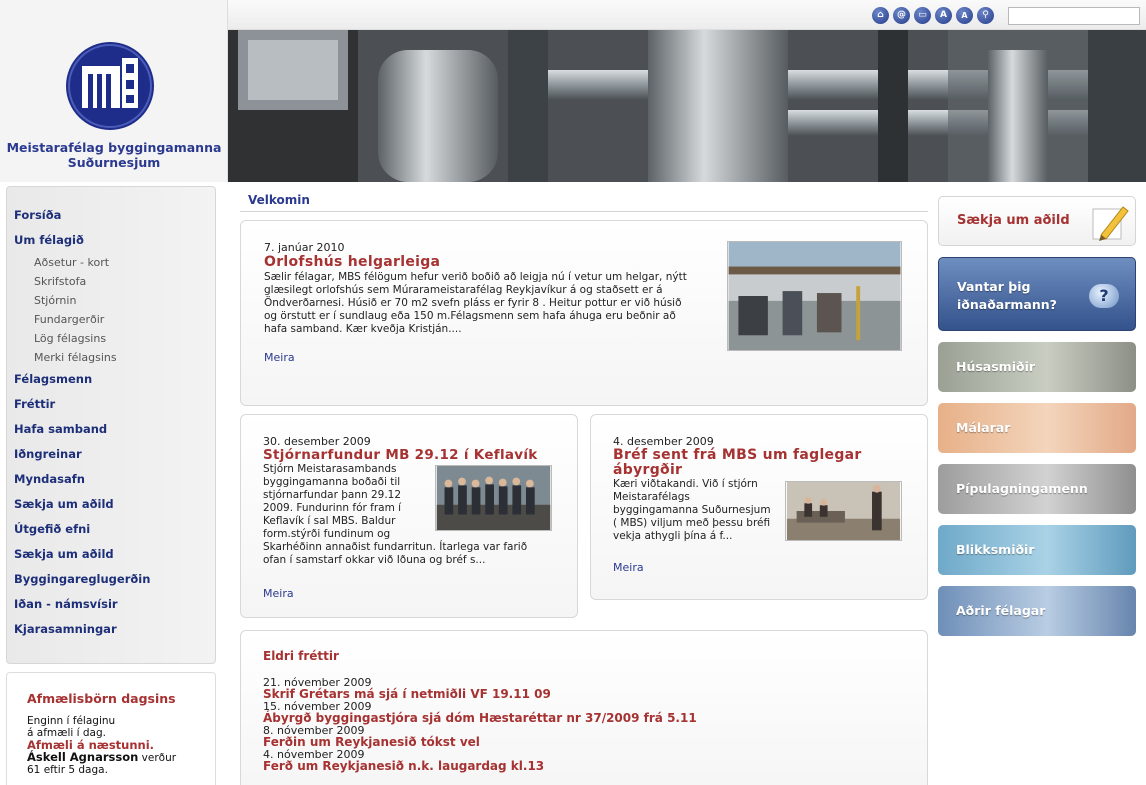  I want to click on trade-label: Blikksmiðir, so click(995, 549).